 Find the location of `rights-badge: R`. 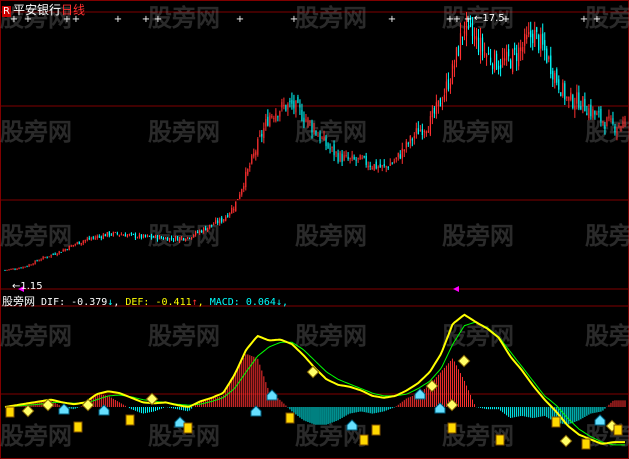

rights-badge: R is located at coordinates (6, 11).